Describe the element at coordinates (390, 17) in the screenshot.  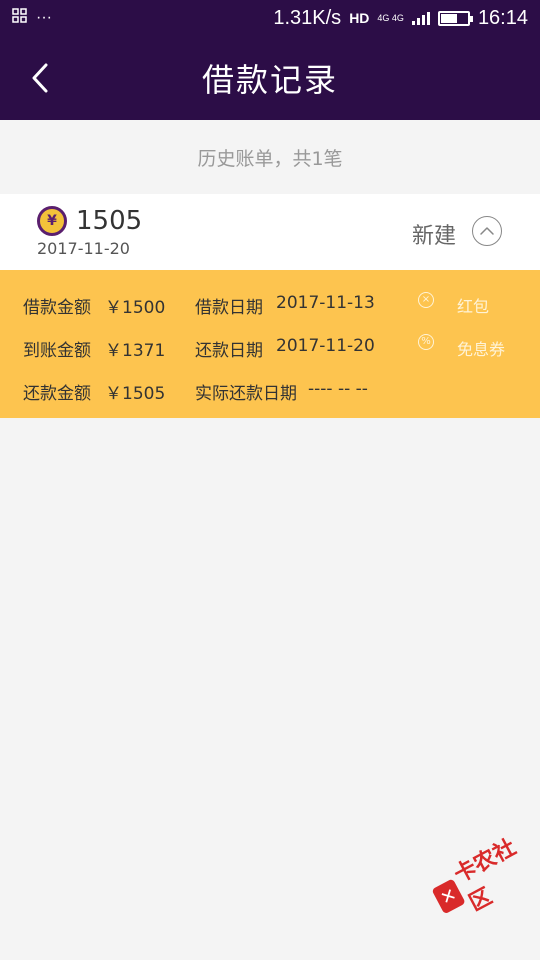
I see `network-type: 4G 4G` at that location.